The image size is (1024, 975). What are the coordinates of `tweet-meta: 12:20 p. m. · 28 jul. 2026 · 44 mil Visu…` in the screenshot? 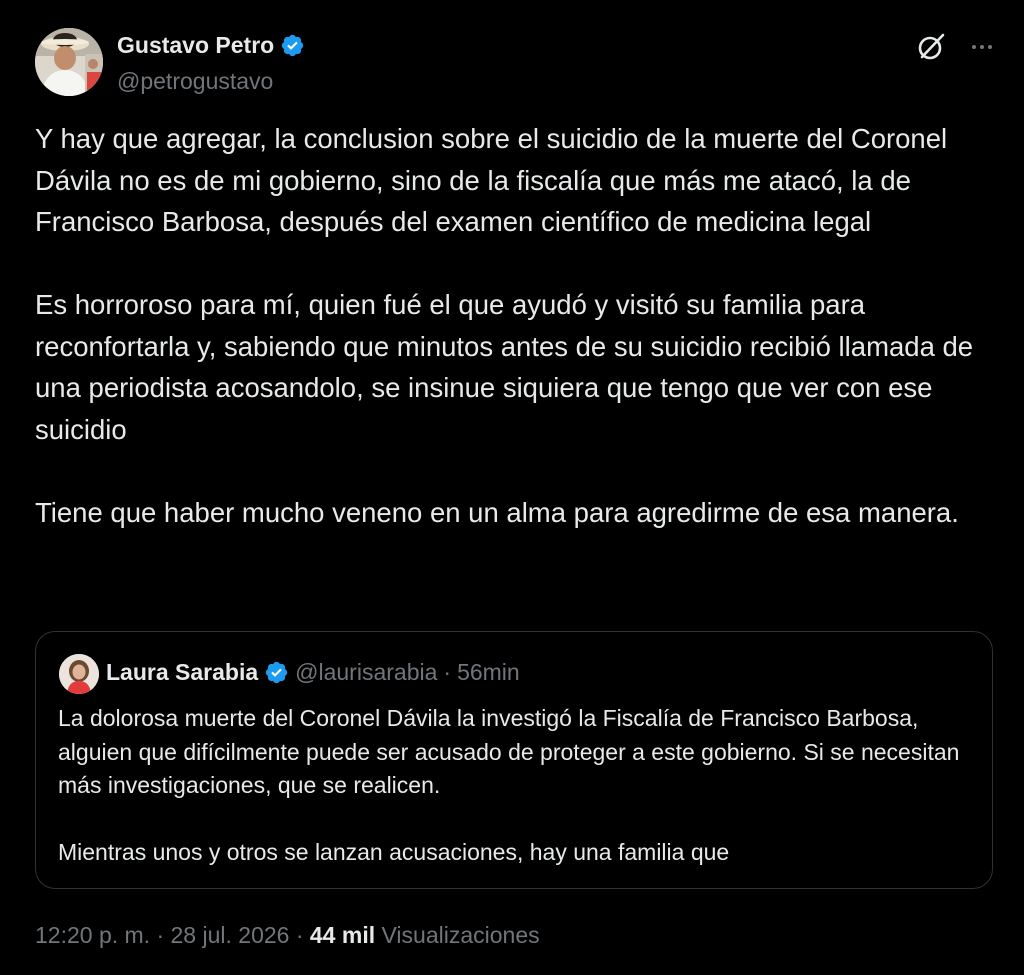 It's located at (287, 935).